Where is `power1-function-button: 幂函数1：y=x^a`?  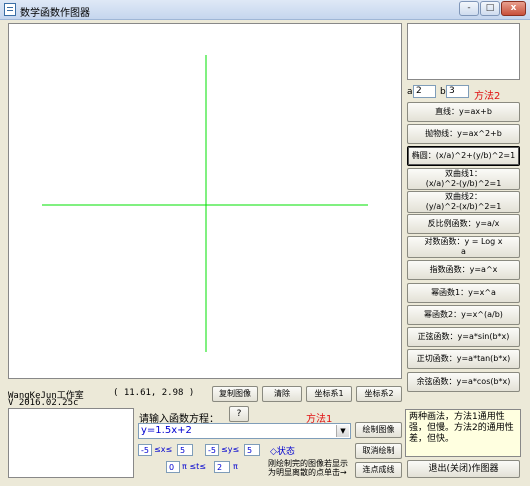
power1-function-button: 幂函数1：y=x^a is located at coordinates (463, 293).